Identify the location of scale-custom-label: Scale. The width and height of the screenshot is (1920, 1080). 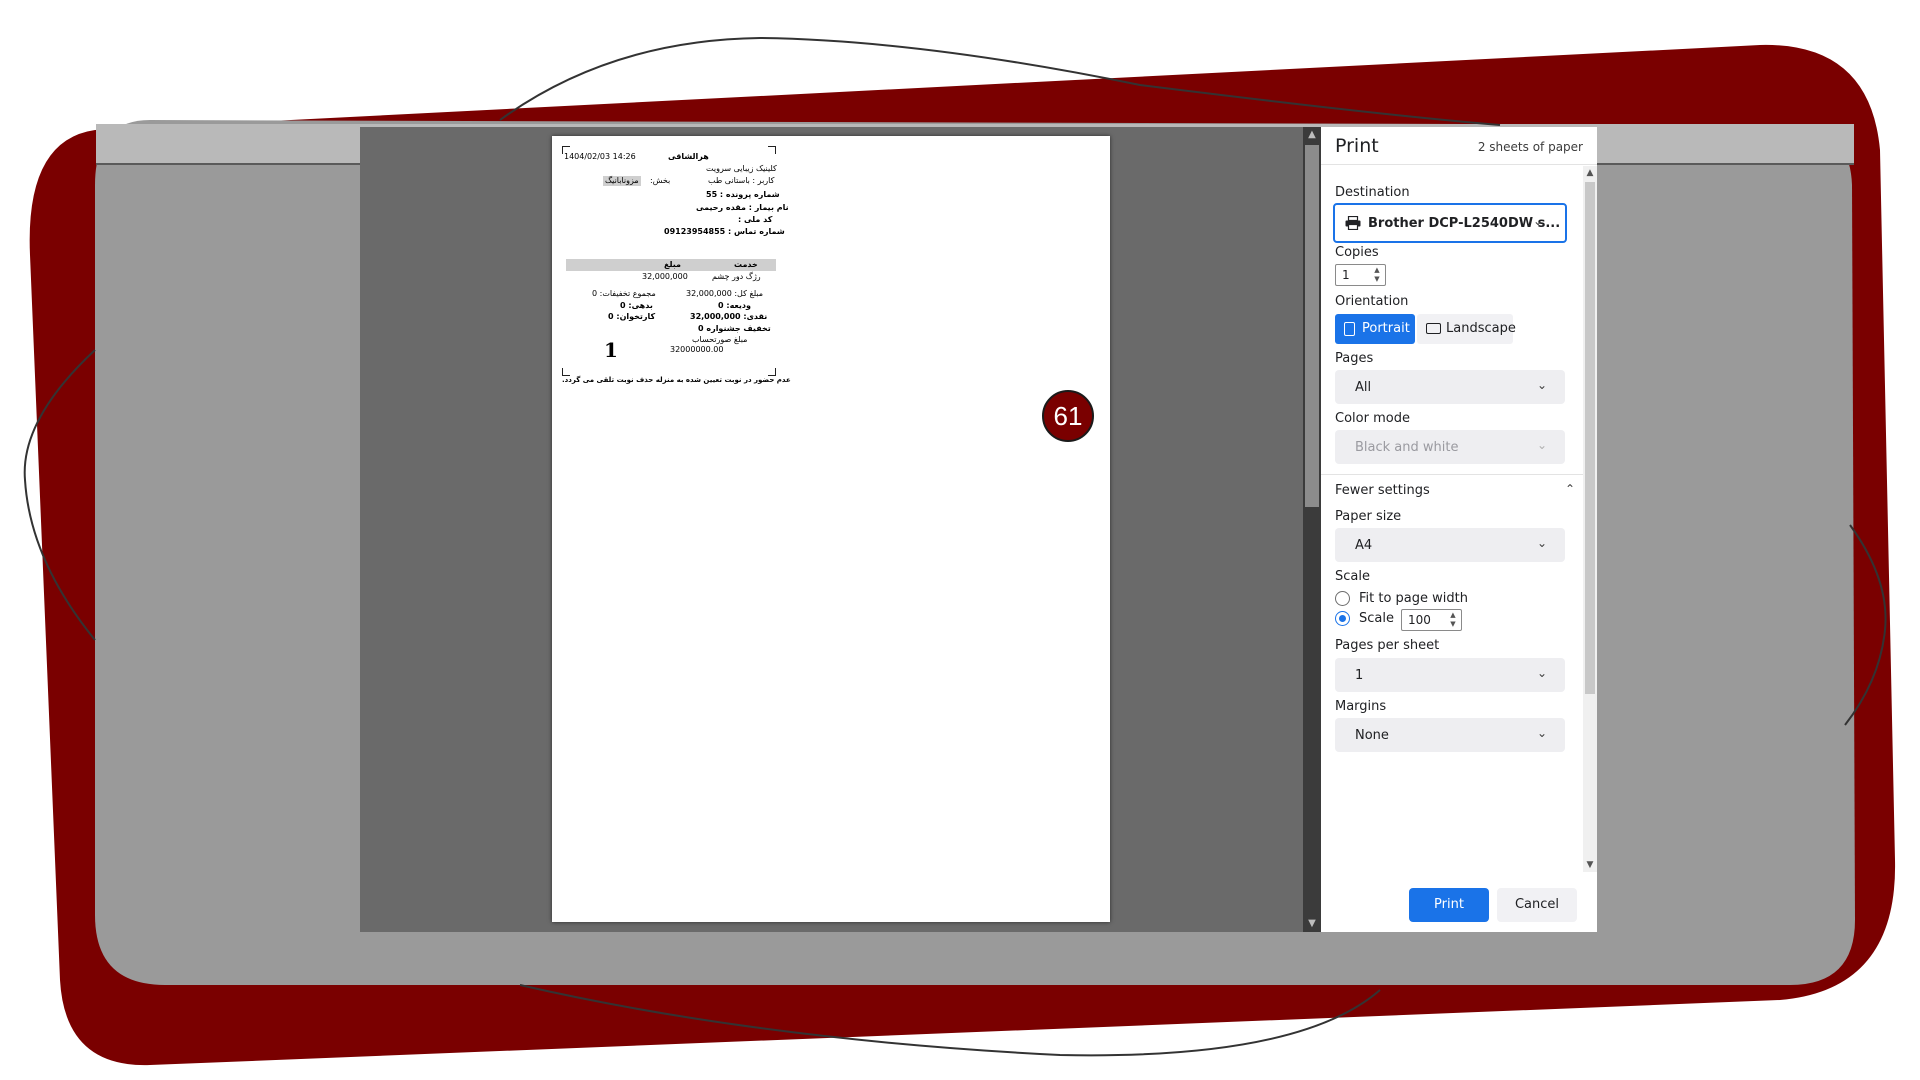
(1376, 618).